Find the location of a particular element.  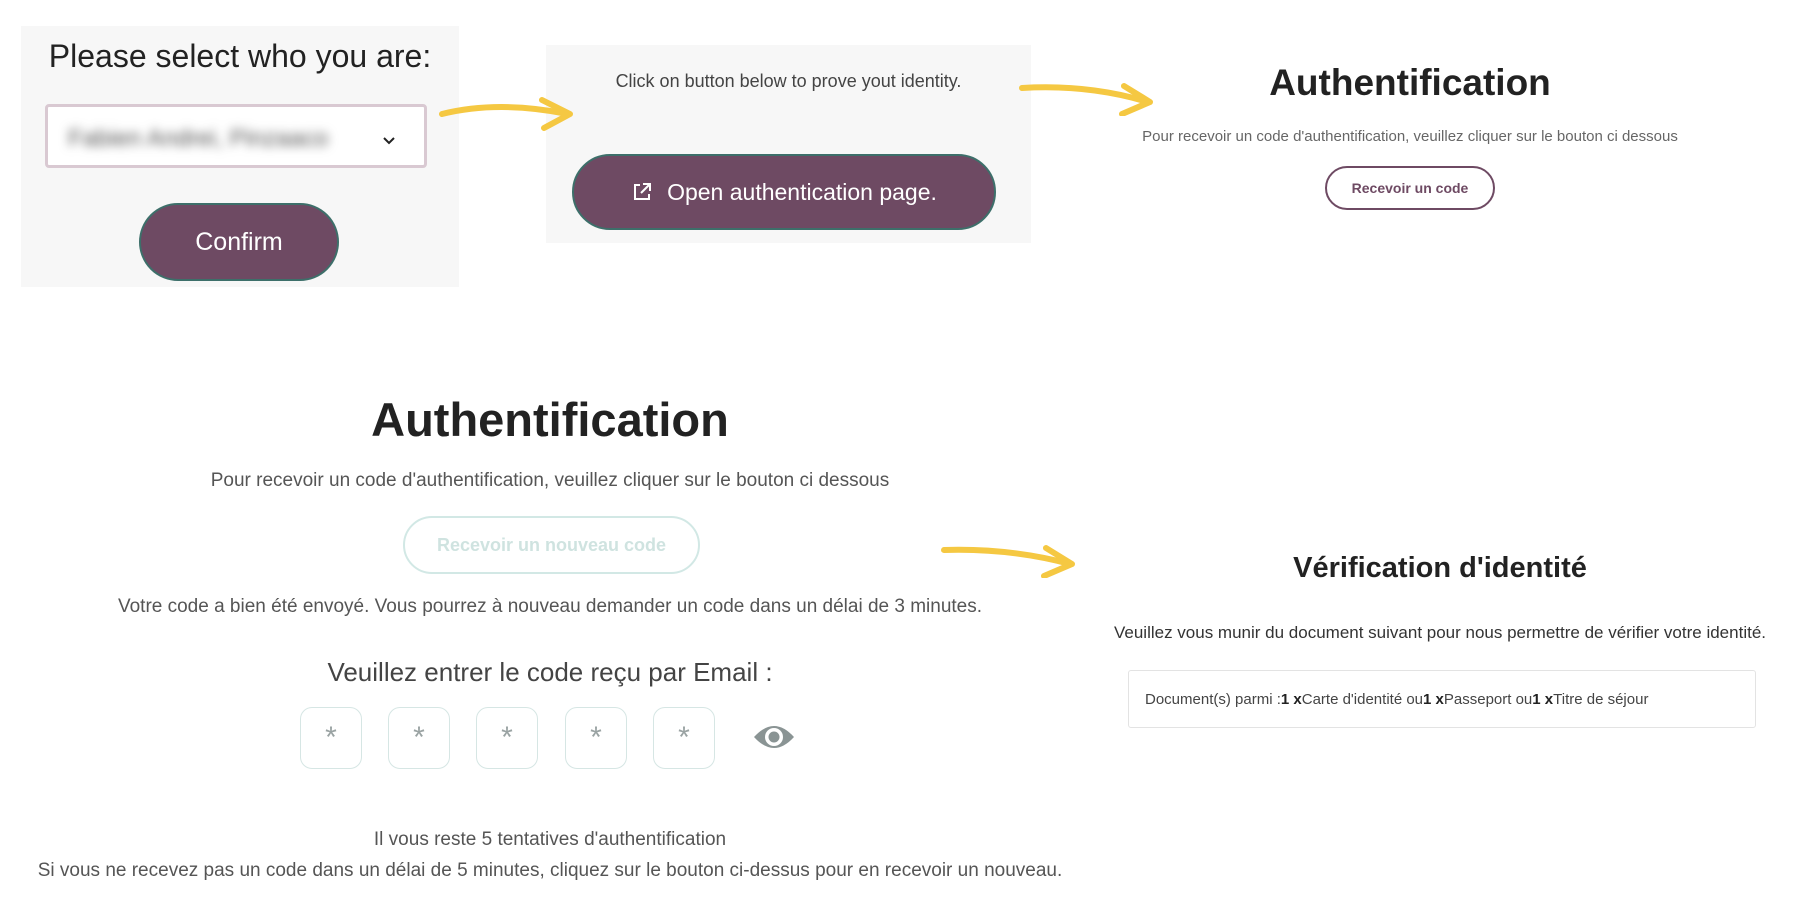

open-authentication-button: Open authentication page. is located at coordinates (784, 192).